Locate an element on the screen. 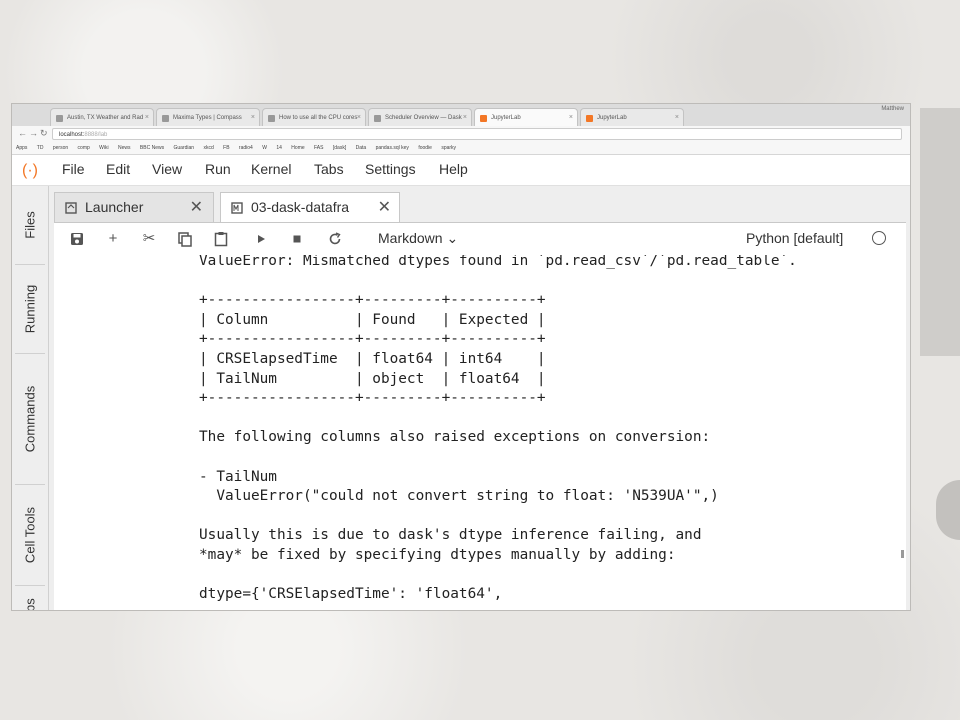 Image resolution: width=960 pixels, height=720 pixels. browser-tab: Maxima Types | Compass × is located at coordinates (208, 117).